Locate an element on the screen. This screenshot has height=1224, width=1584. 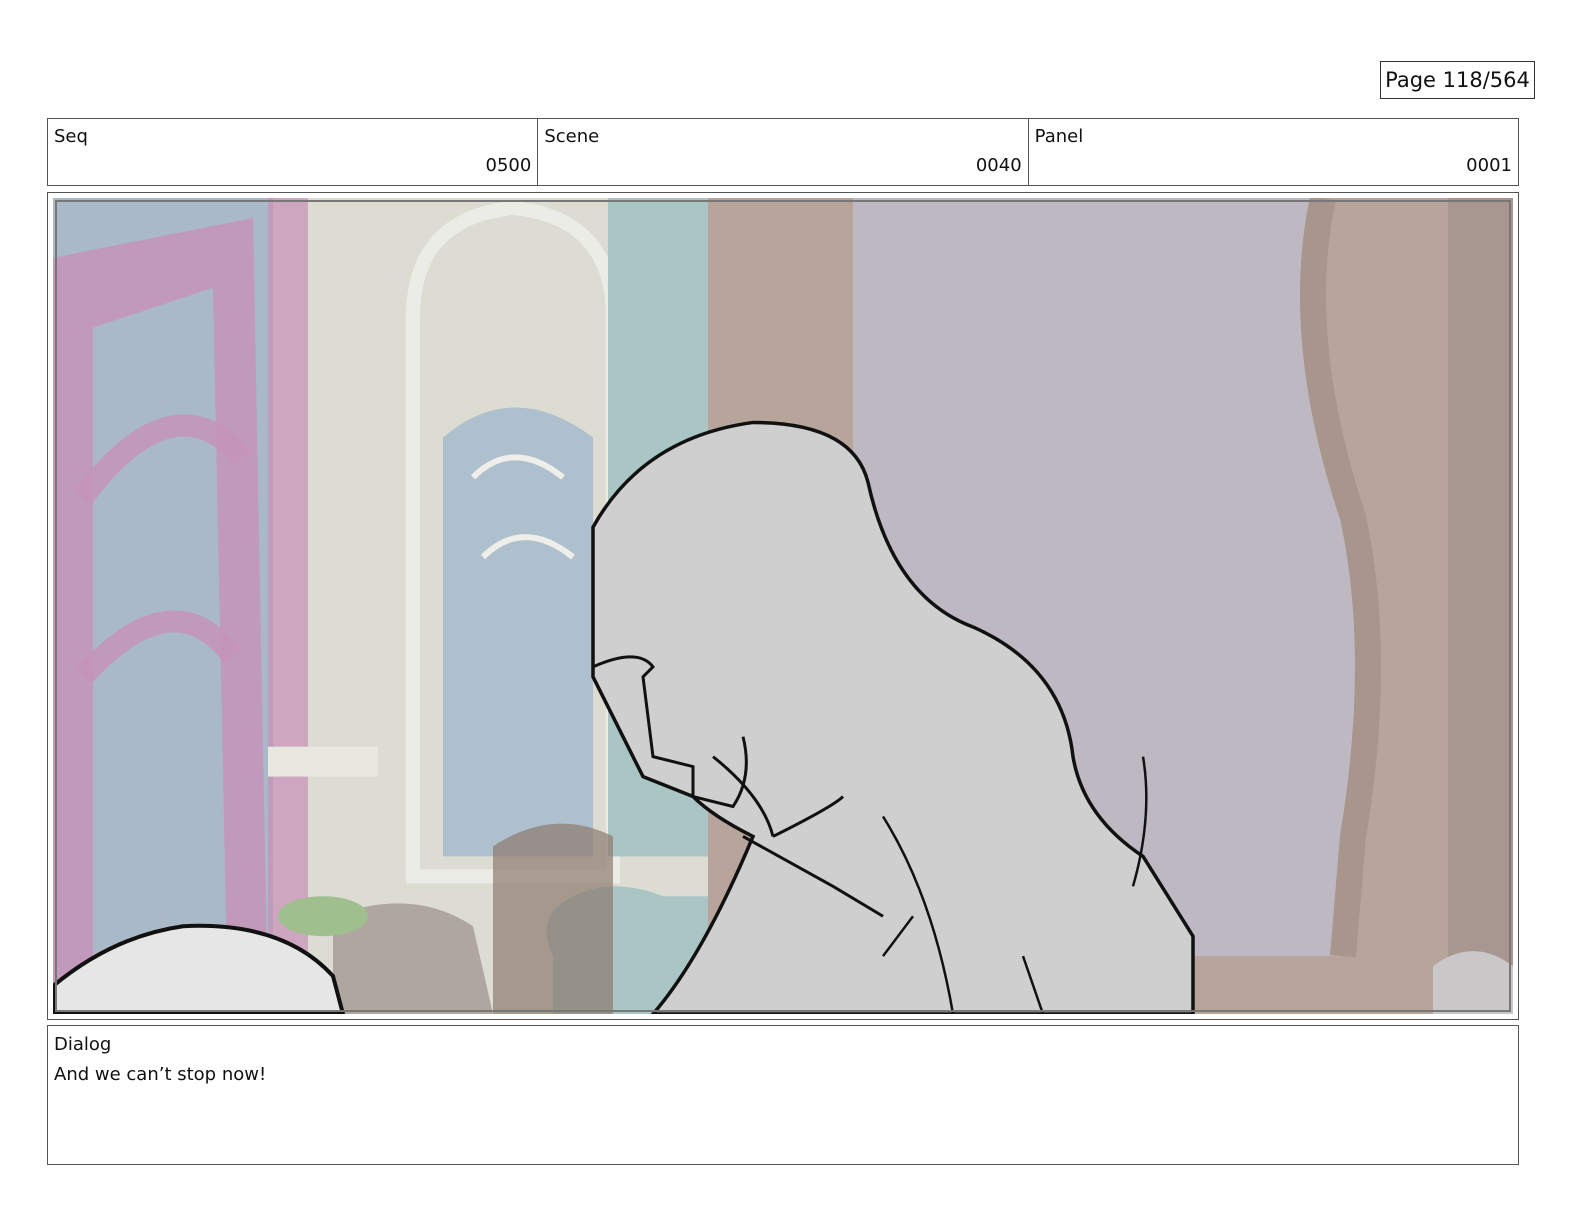
dialog-text: And we can’t stop now! is located at coordinates (160, 1074).